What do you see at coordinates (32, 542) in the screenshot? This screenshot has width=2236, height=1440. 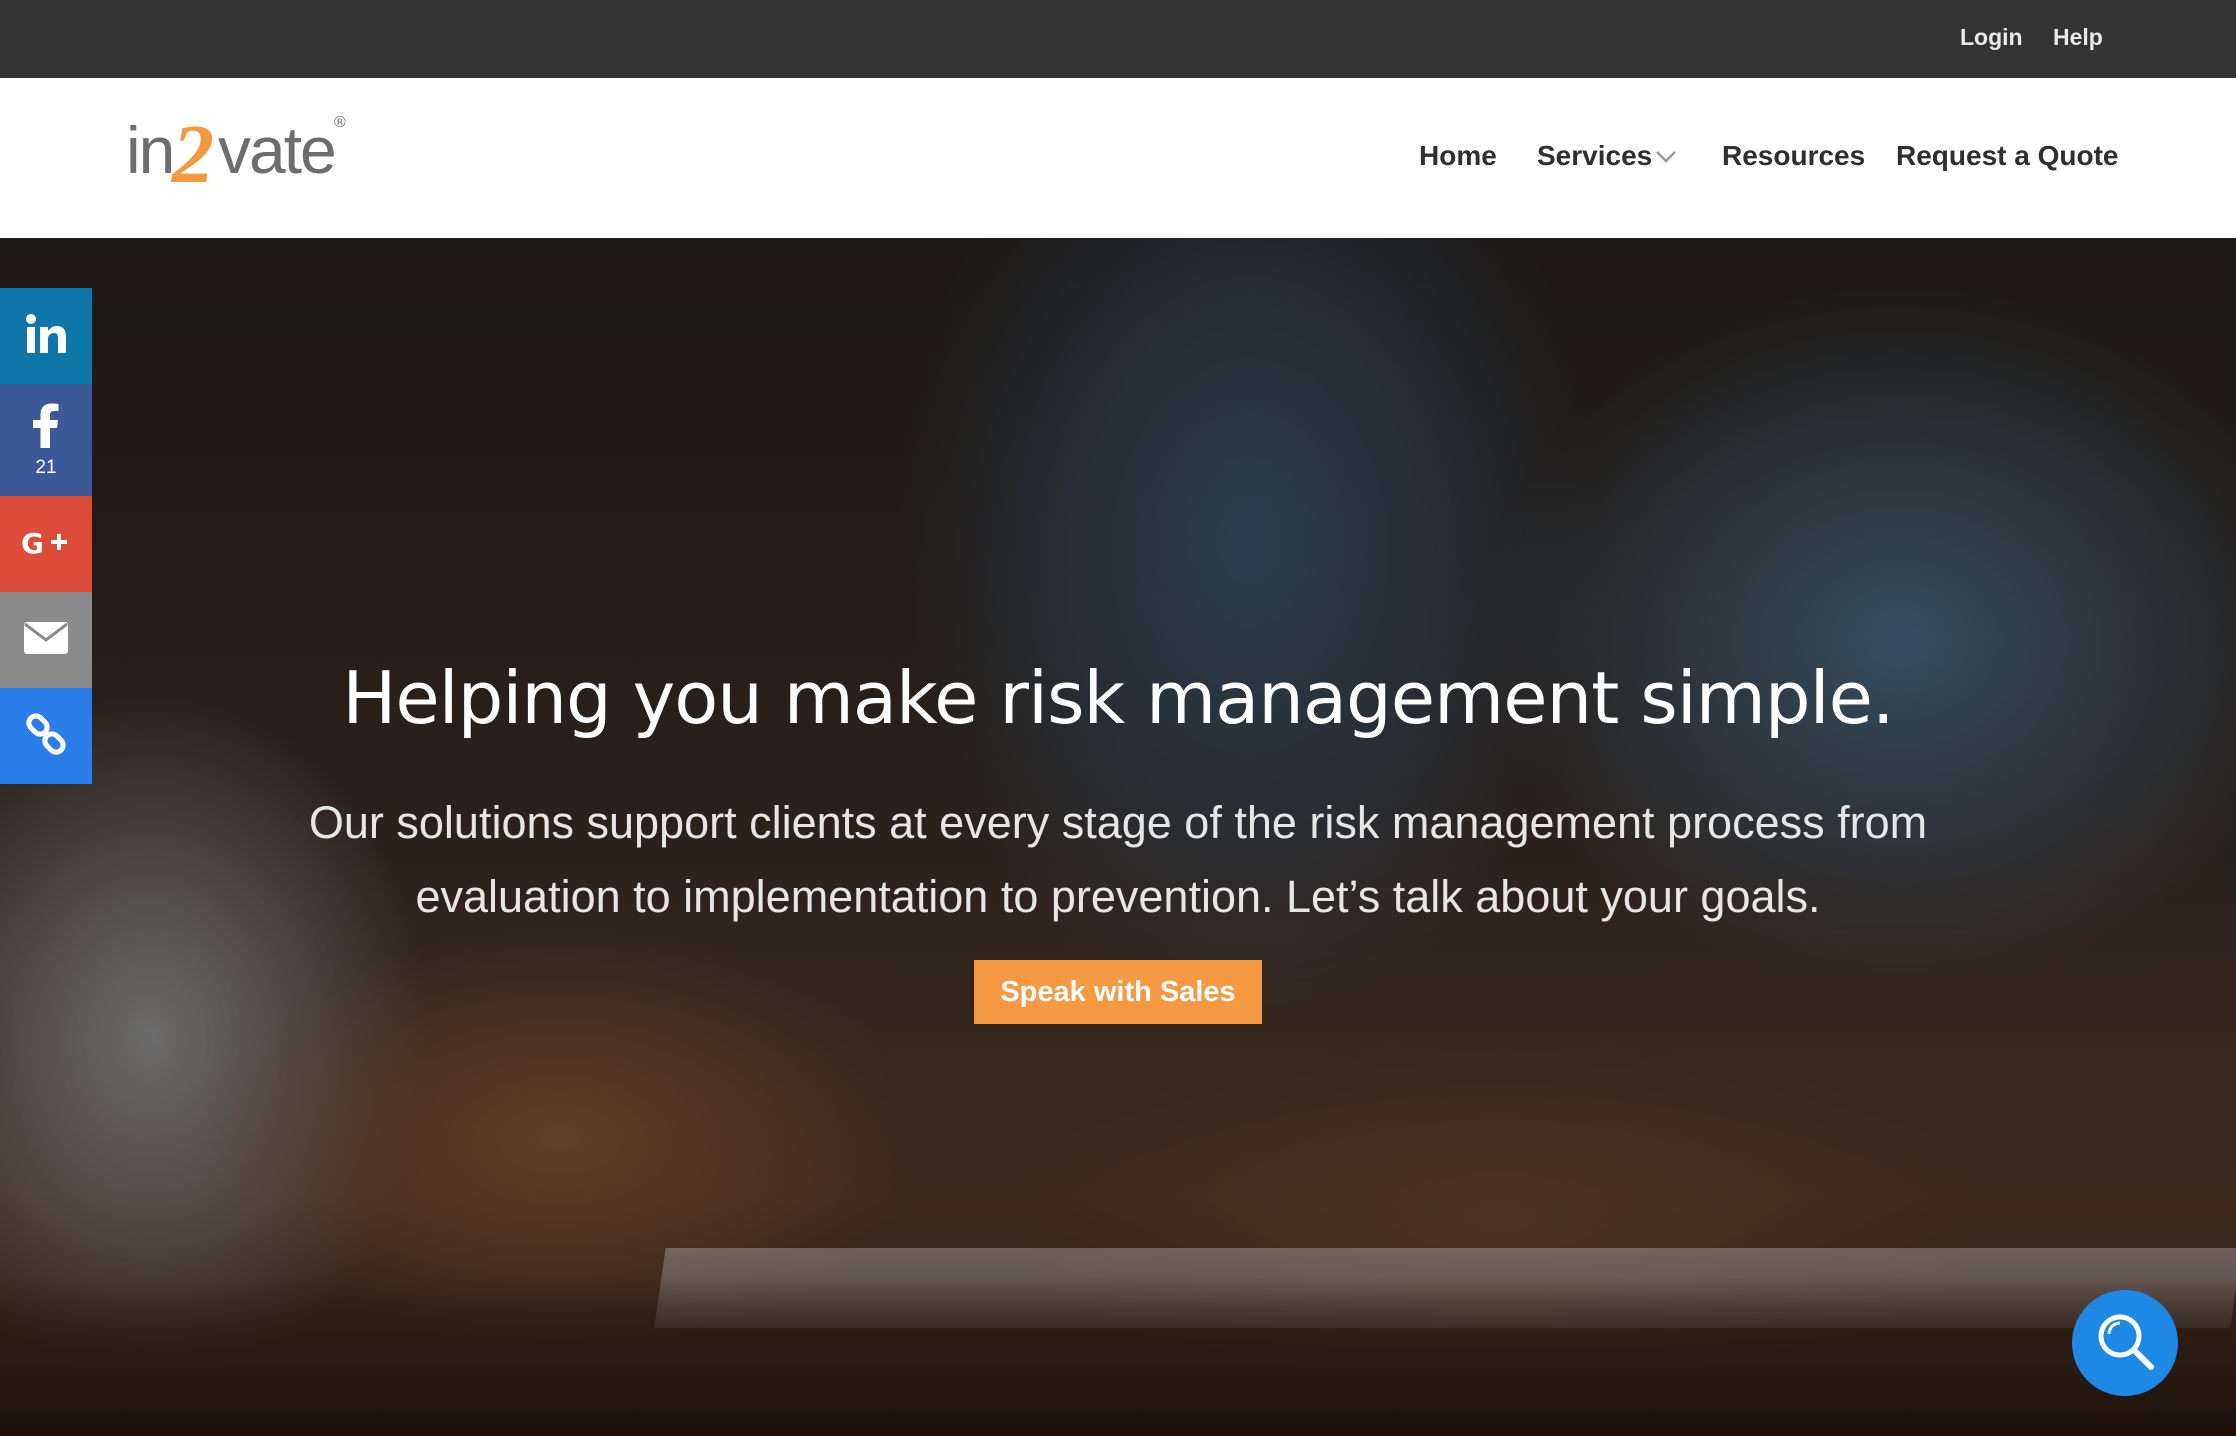 I see `svg-text: G` at bounding box center [32, 542].